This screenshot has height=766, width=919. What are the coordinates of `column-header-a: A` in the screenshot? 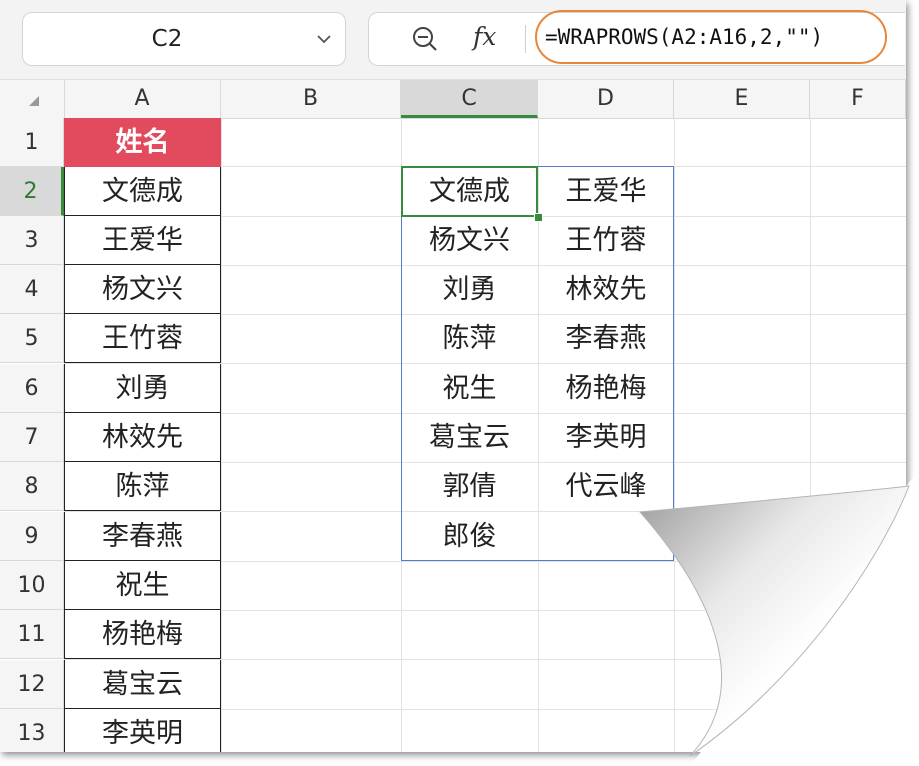 It's located at (142, 99).